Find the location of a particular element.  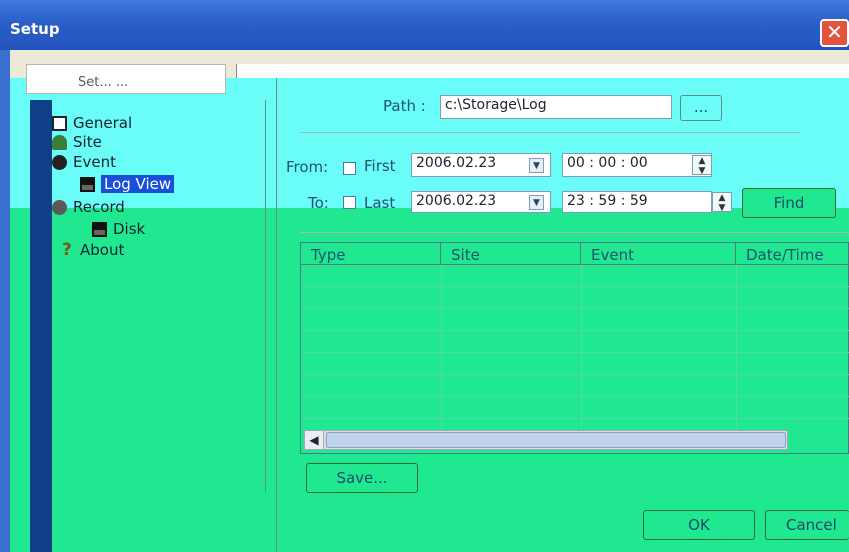

chevron-left-icon: ◀ is located at coordinates (314, 440).